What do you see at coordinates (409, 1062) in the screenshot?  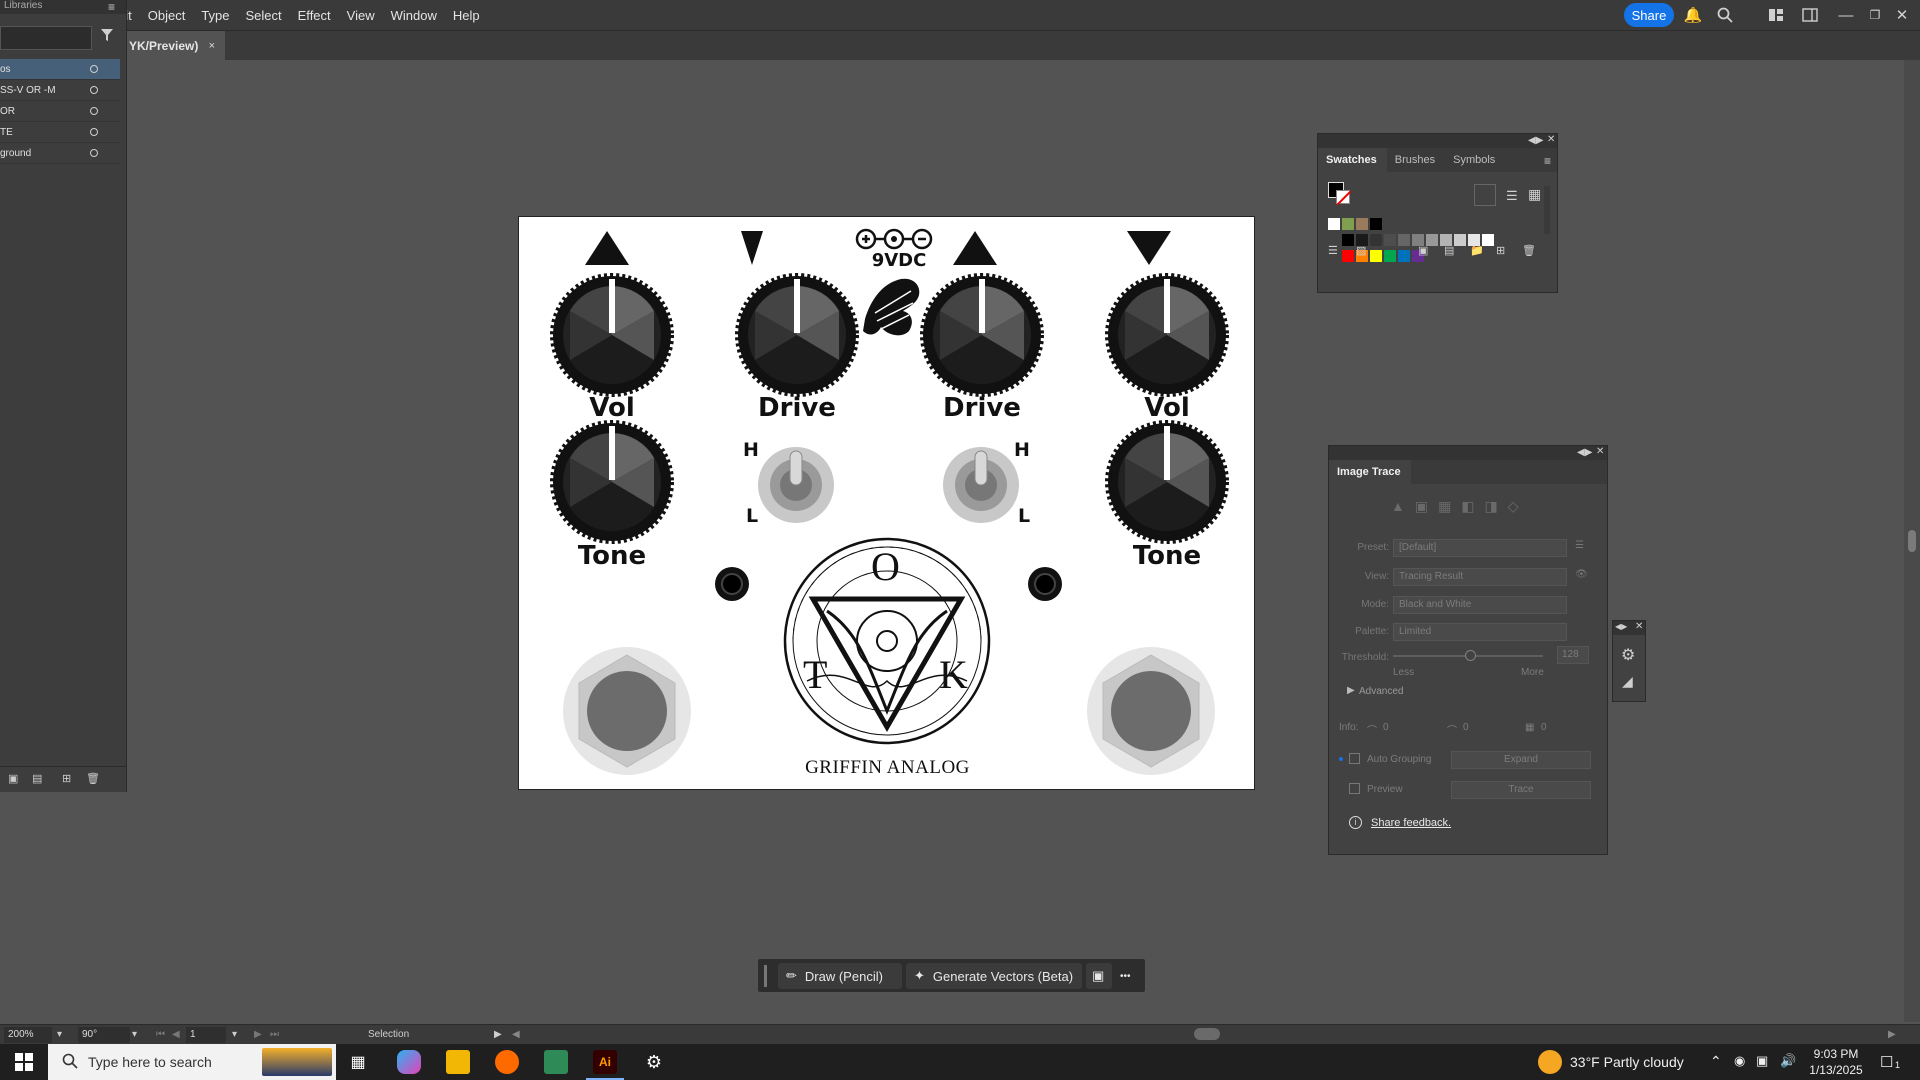 I see `copilot-icon` at bounding box center [409, 1062].